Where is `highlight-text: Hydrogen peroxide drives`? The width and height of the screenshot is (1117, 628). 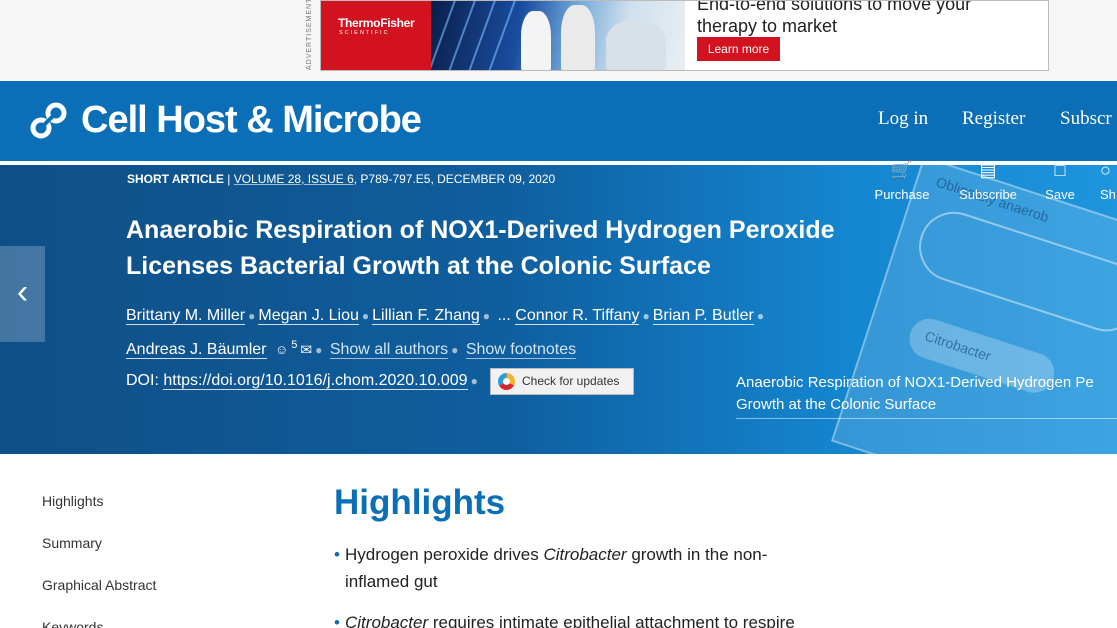
highlight-text: Hydrogen peroxide drives is located at coordinates (444, 554).